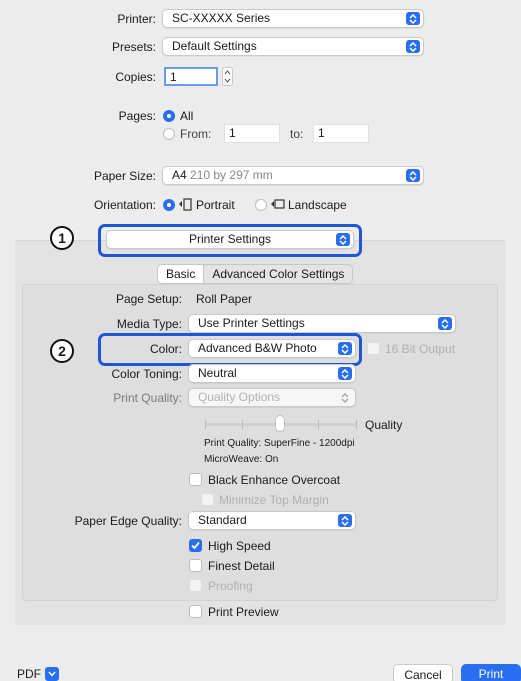 The height and width of the screenshot is (681, 521). Describe the element at coordinates (169, 205) in the screenshot. I see `portrait-radio` at that location.